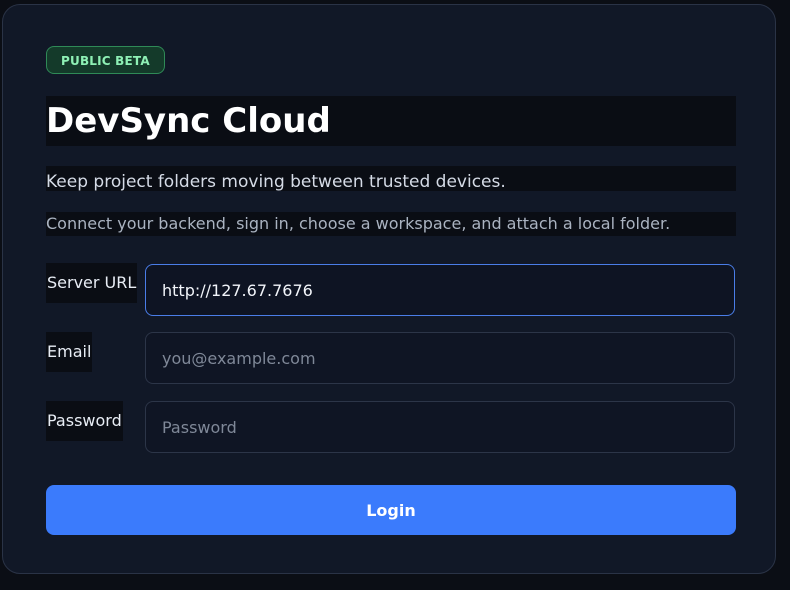 This screenshot has height=590, width=790. Describe the element at coordinates (69, 352) in the screenshot. I see `email-label: Email` at that location.